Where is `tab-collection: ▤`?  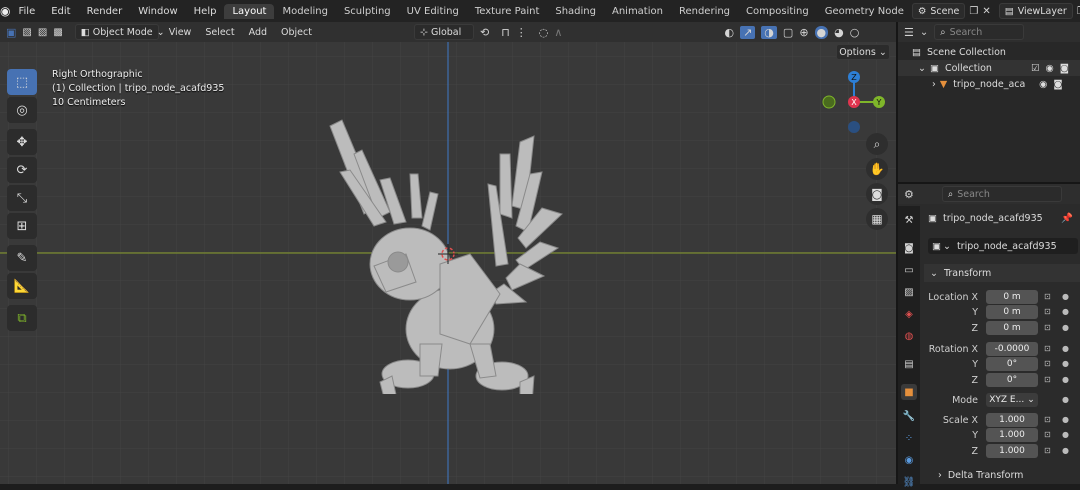
tab-collection: ▤ is located at coordinates (909, 364).